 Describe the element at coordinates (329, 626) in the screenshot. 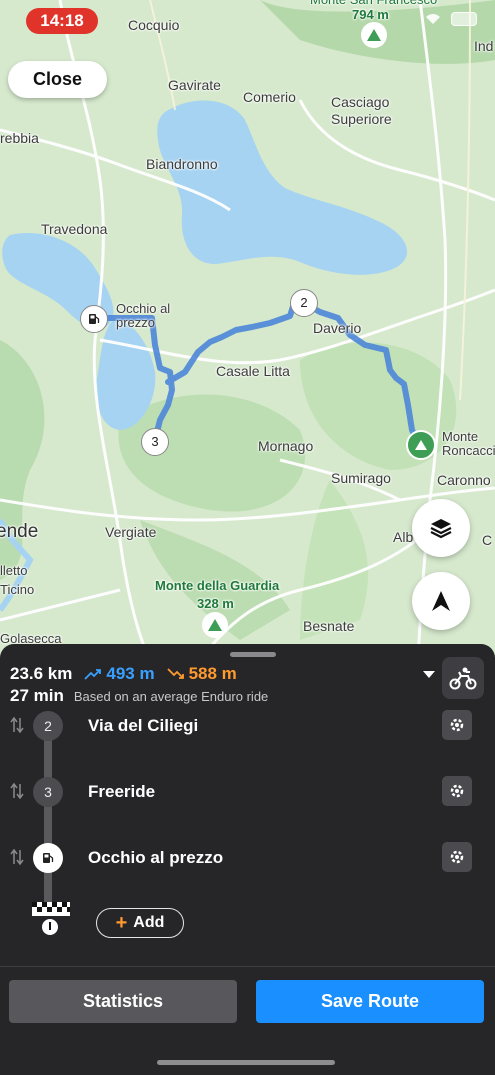

I see `map-label-besnate: Besnate` at that location.